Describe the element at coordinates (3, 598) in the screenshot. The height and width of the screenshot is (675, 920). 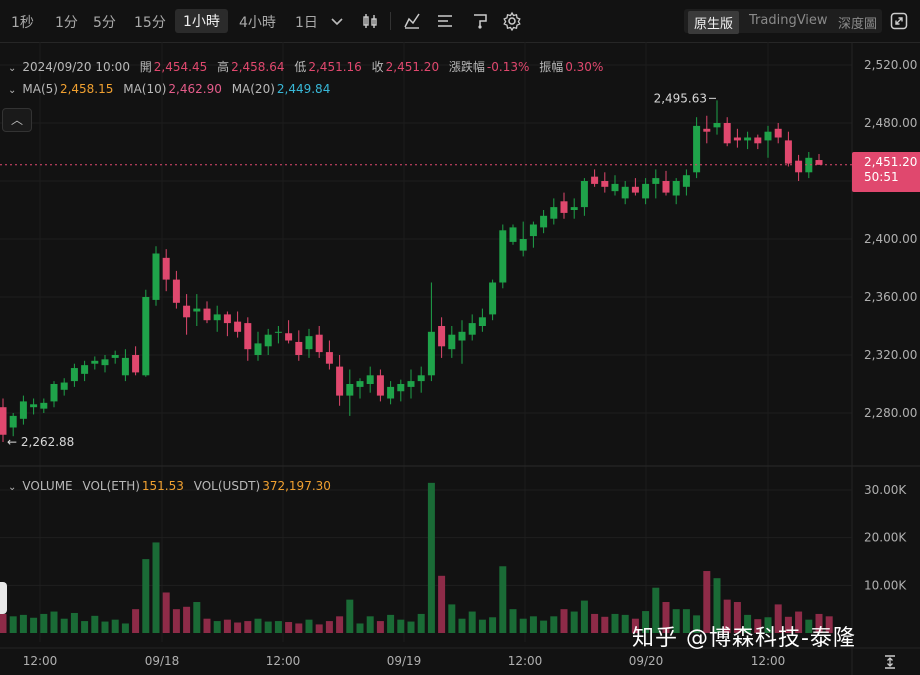
I see `side-panel-handle` at that location.